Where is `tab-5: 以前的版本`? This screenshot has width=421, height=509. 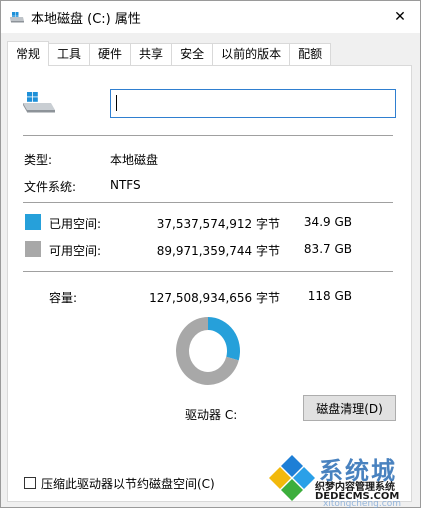 tab-5: 以前的版本 is located at coordinates (251, 54).